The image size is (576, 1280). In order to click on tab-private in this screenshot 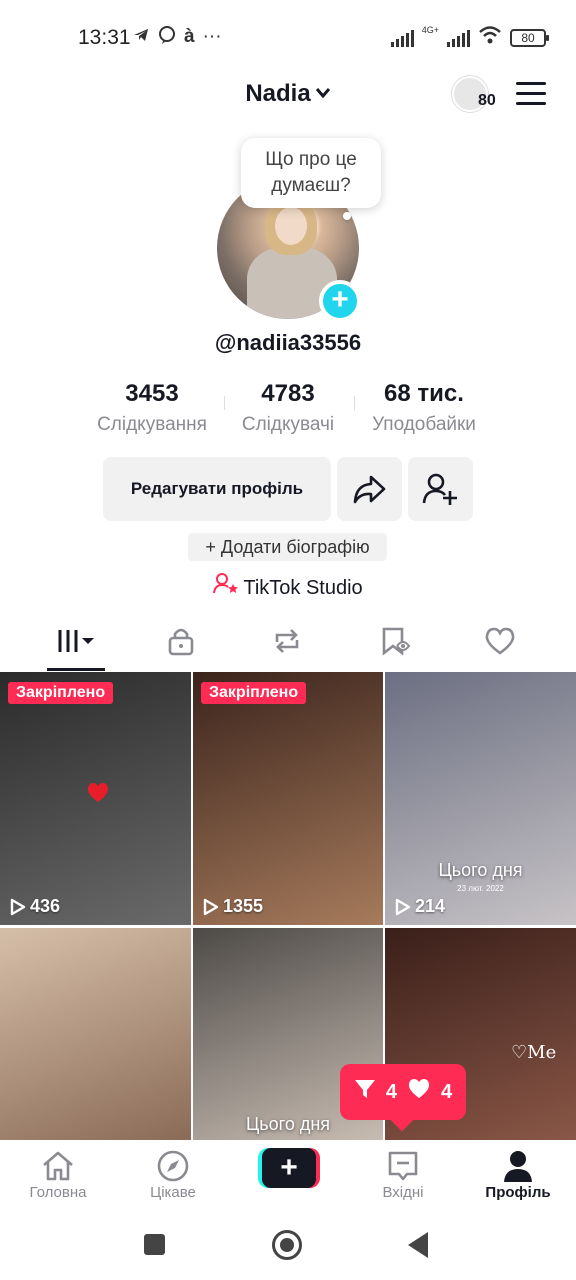, I will do `click(181, 643)`.